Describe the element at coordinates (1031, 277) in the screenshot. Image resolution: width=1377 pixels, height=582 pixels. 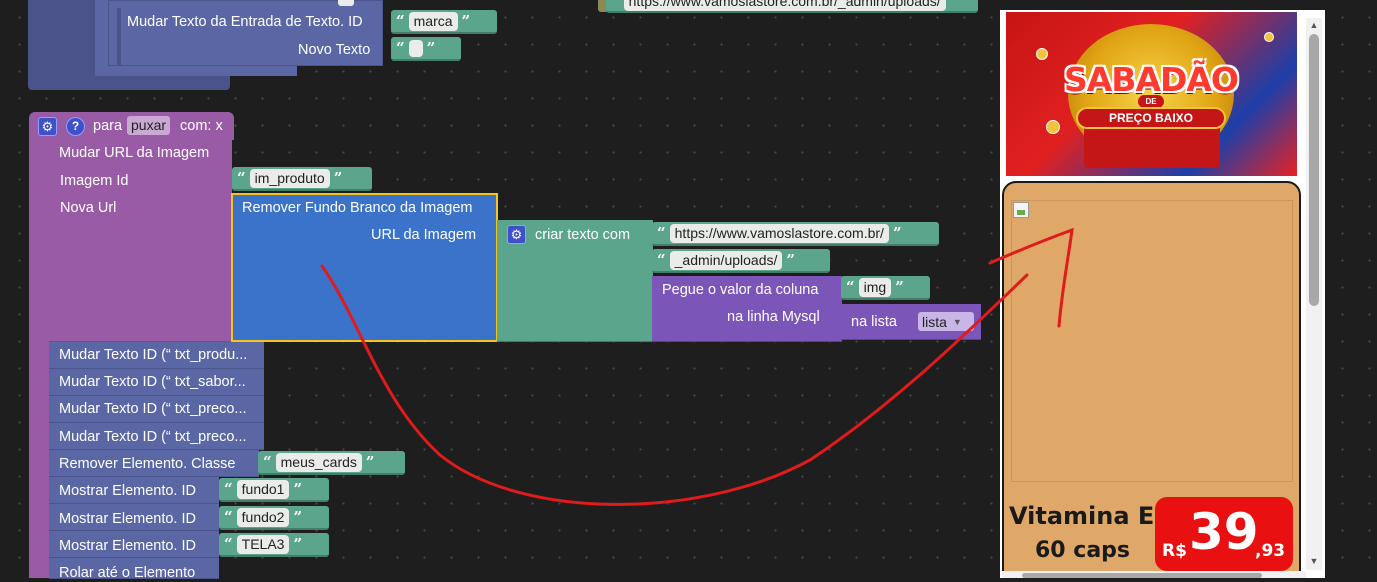
I see `annotation-arrowhead` at that location.